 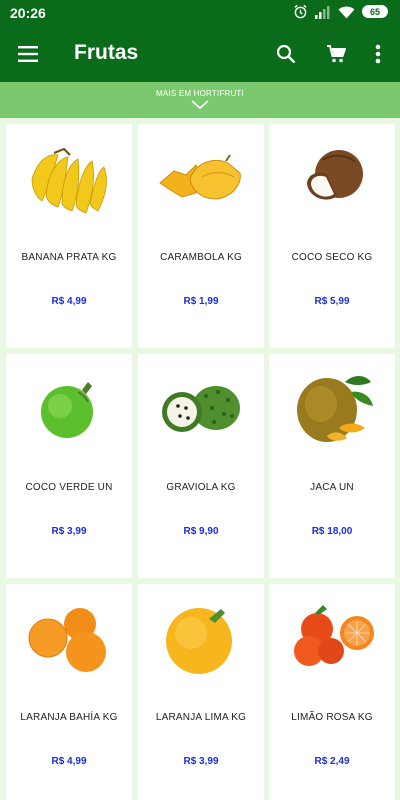 I want to click on starfruit-image, so click(x=201, y=179).